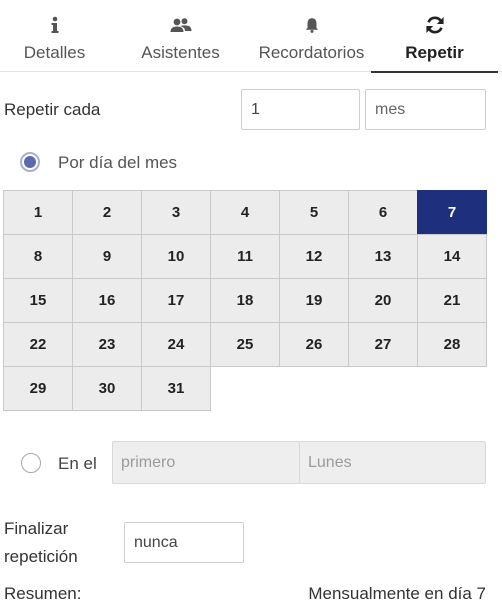  I want to click on day-cell-7: 7, so click(452, 212).